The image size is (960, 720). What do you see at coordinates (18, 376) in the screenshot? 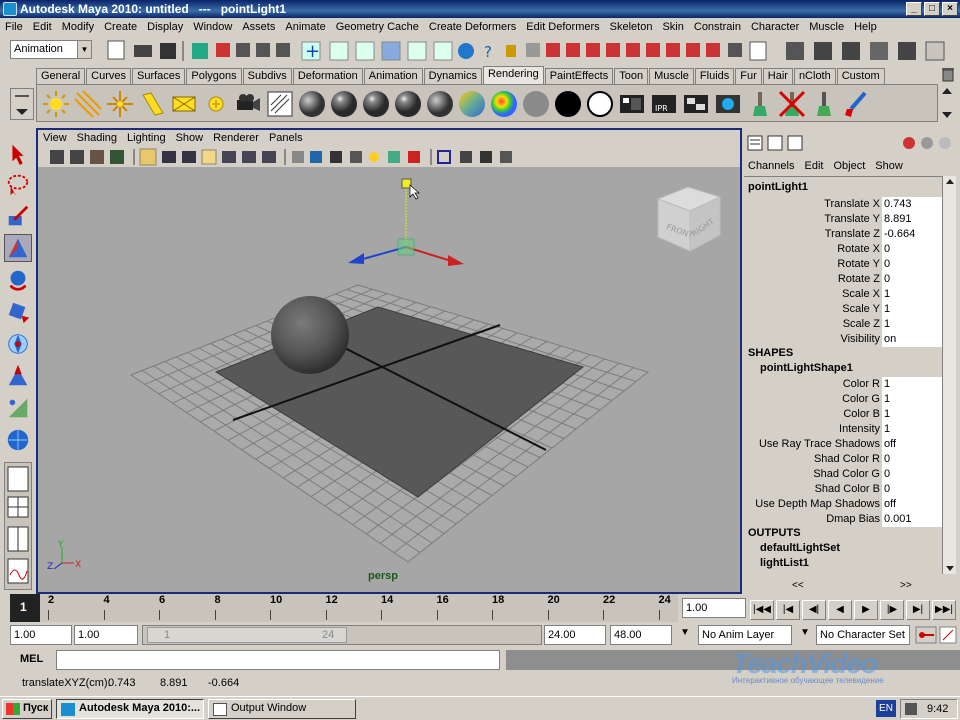
I see `soft-modification-icon` at bounding box center [18, 376].